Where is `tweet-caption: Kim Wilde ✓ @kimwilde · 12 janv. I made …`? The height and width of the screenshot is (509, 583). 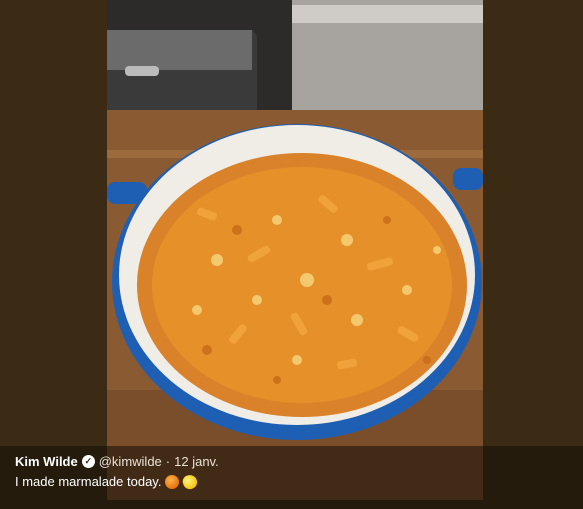 tweet-caption: Kim Wilde ✓ @kimwilde · 12 janv. I made … is located at coordinates (291, 477).